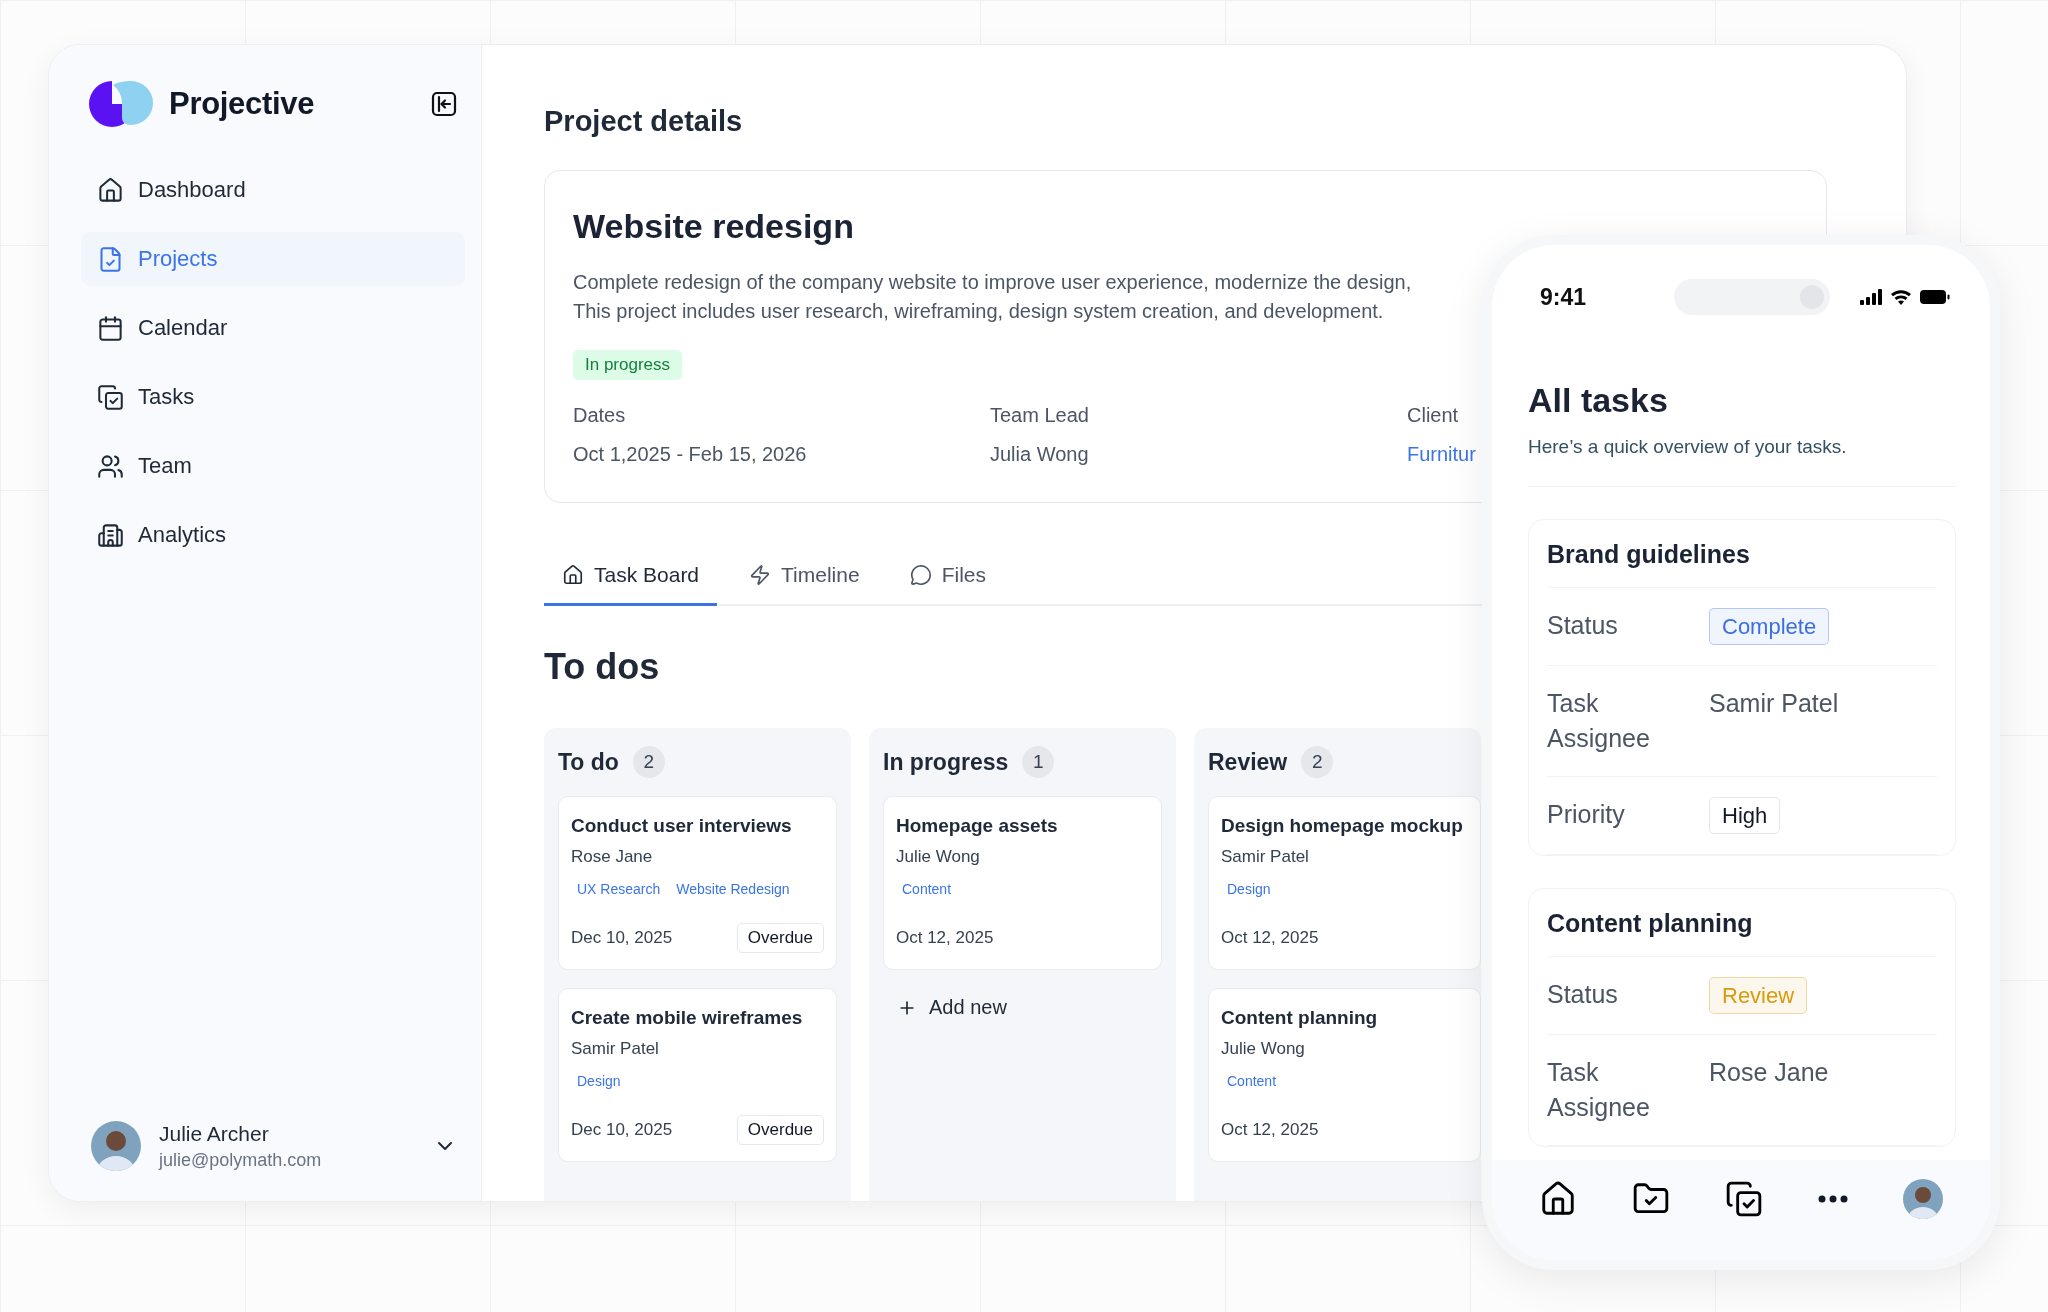  What do you see at coordinates (1039, 415) in the screenshot?
I see `field-label: Team Lead` at bounding box center [1039, 415].